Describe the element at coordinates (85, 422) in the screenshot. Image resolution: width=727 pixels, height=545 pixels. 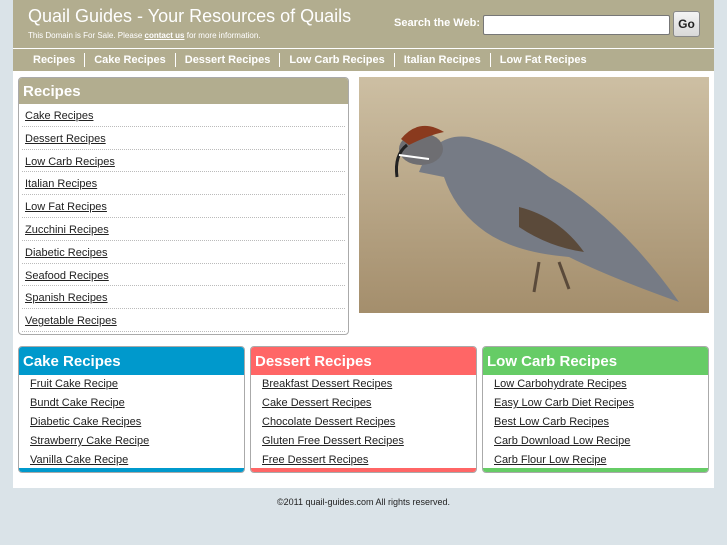
I see `cake-link: Diabetic Cake Recipes` at that location.